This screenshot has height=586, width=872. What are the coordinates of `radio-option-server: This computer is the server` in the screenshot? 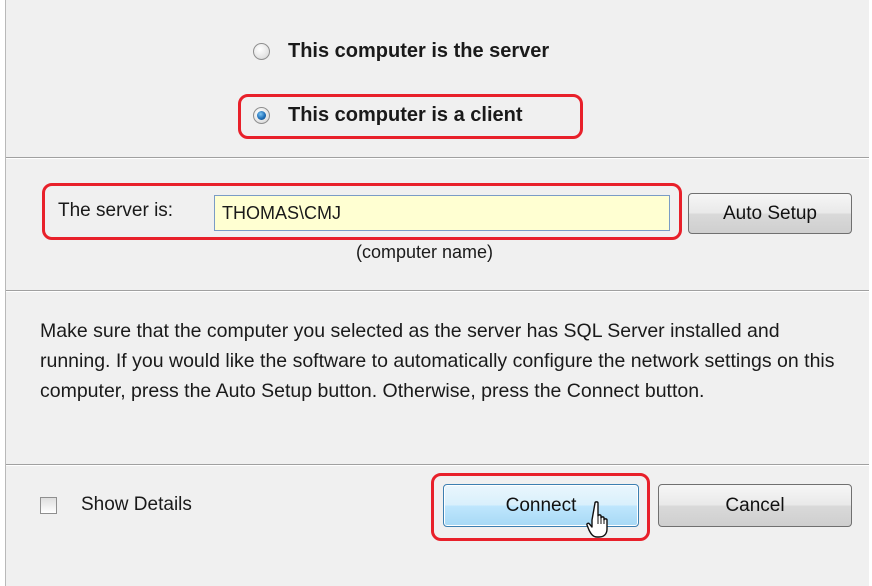 It's located at (401, 51).